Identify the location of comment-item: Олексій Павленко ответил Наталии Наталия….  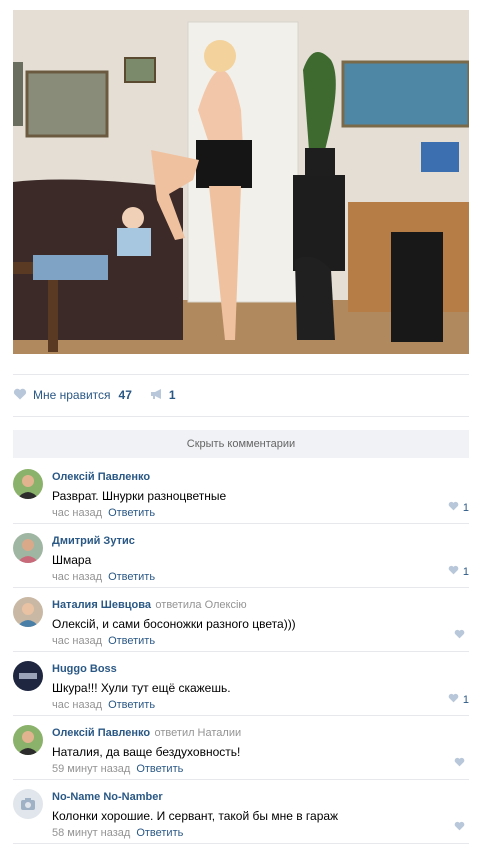
(241, 746).